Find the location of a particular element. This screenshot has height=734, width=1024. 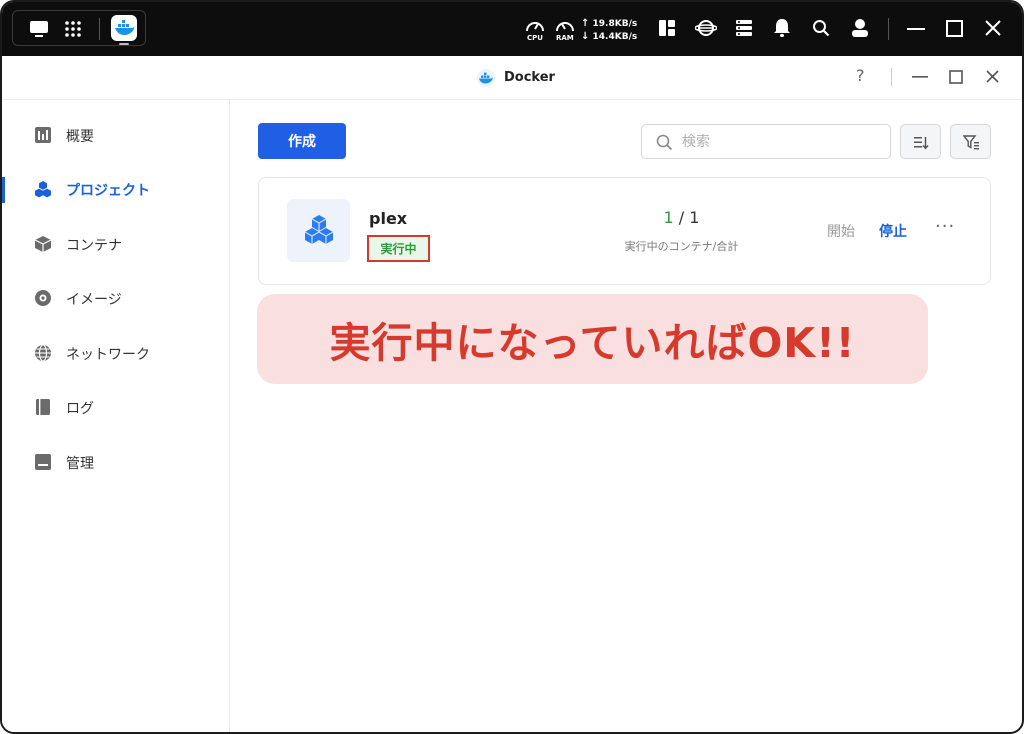

window-close-icon is located at coordinates (992, 76).